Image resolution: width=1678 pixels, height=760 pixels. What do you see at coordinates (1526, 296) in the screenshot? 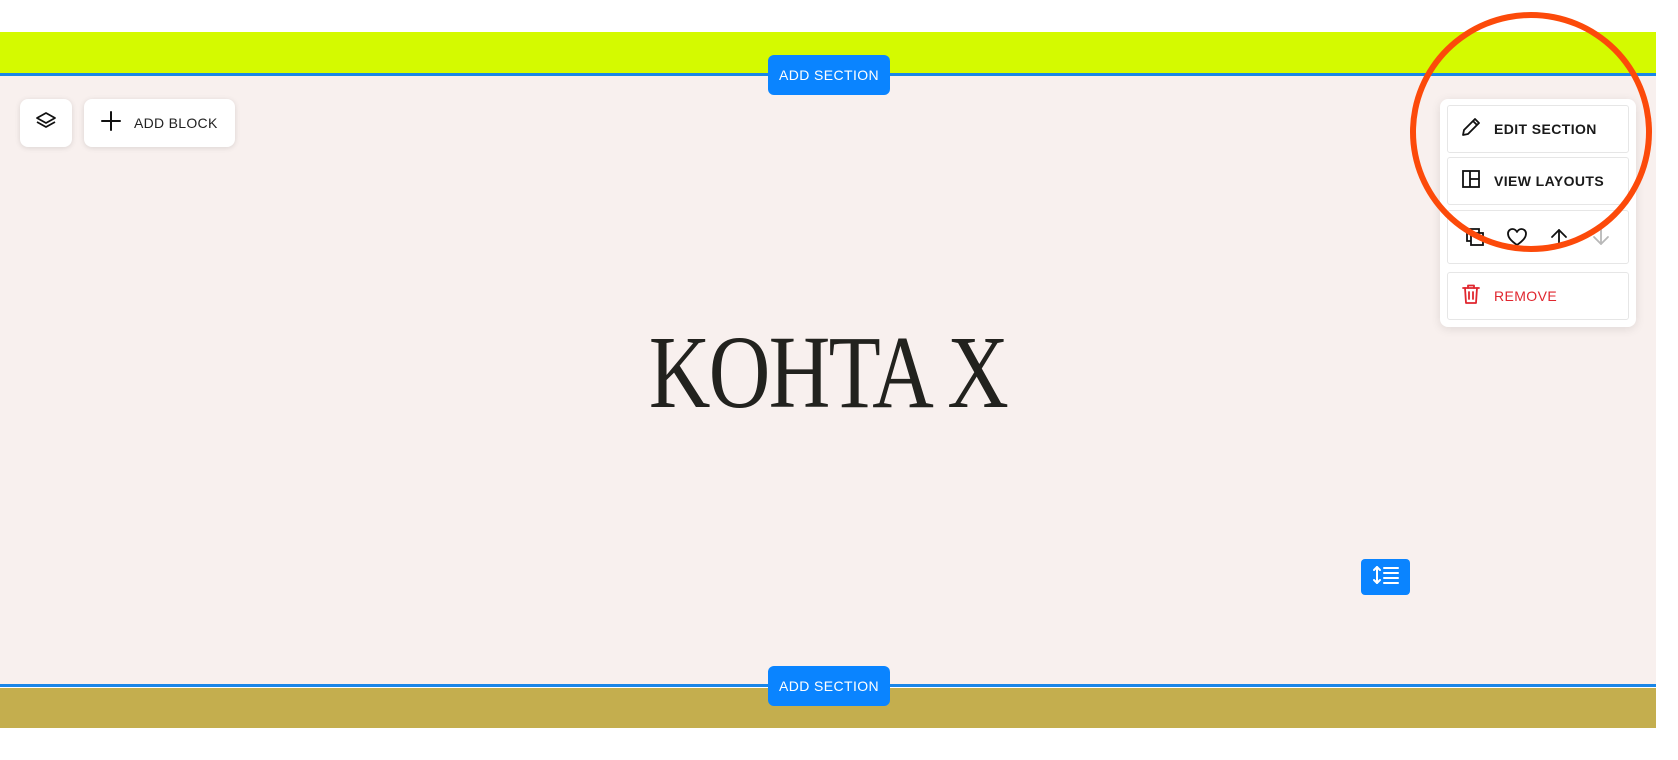
I see `remove-label: REMOVE` at bounding box center [1526, 296].